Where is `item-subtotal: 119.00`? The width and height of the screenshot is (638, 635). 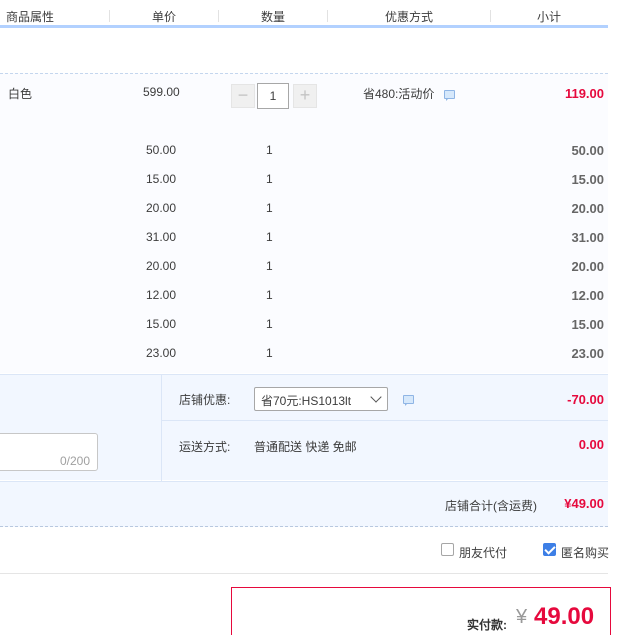
item-subtotal: 119.00 is located at coordinates (584, 93).